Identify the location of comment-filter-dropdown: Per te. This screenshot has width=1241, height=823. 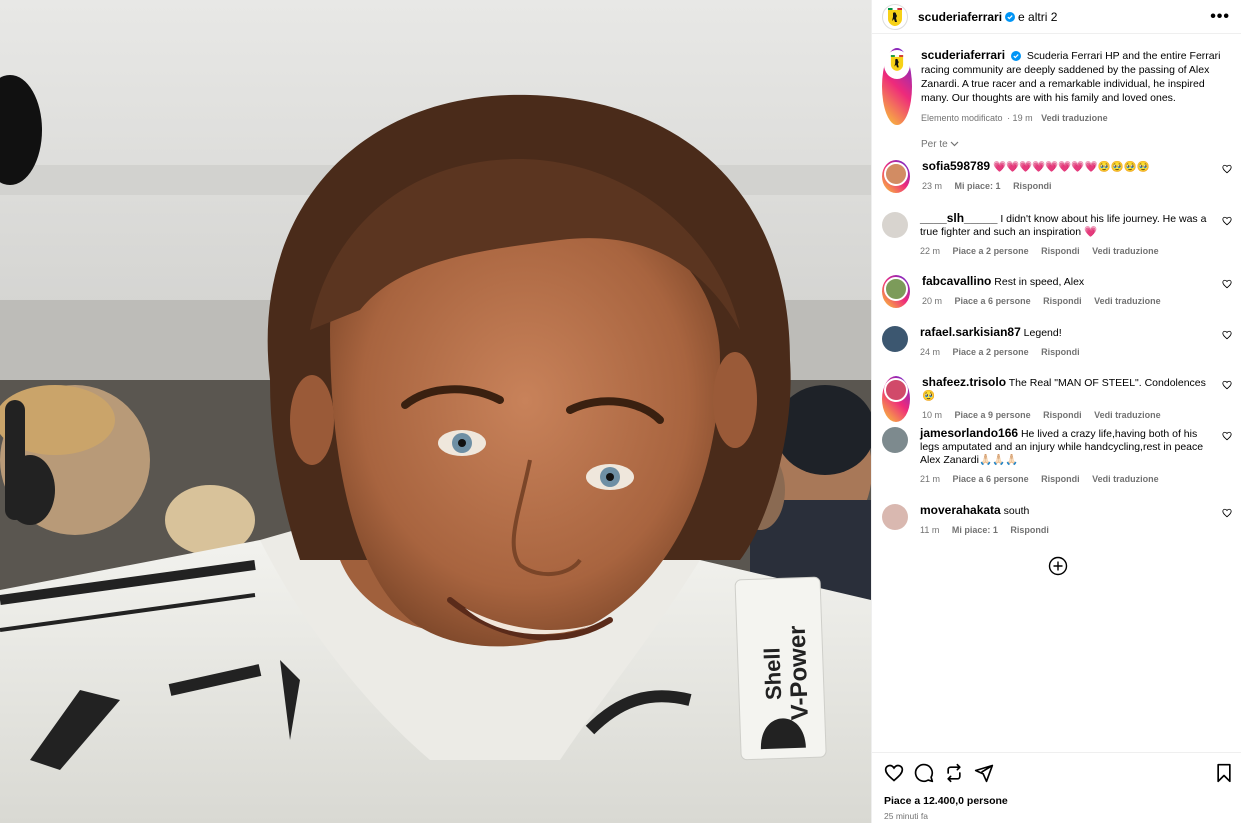
(940, 144).